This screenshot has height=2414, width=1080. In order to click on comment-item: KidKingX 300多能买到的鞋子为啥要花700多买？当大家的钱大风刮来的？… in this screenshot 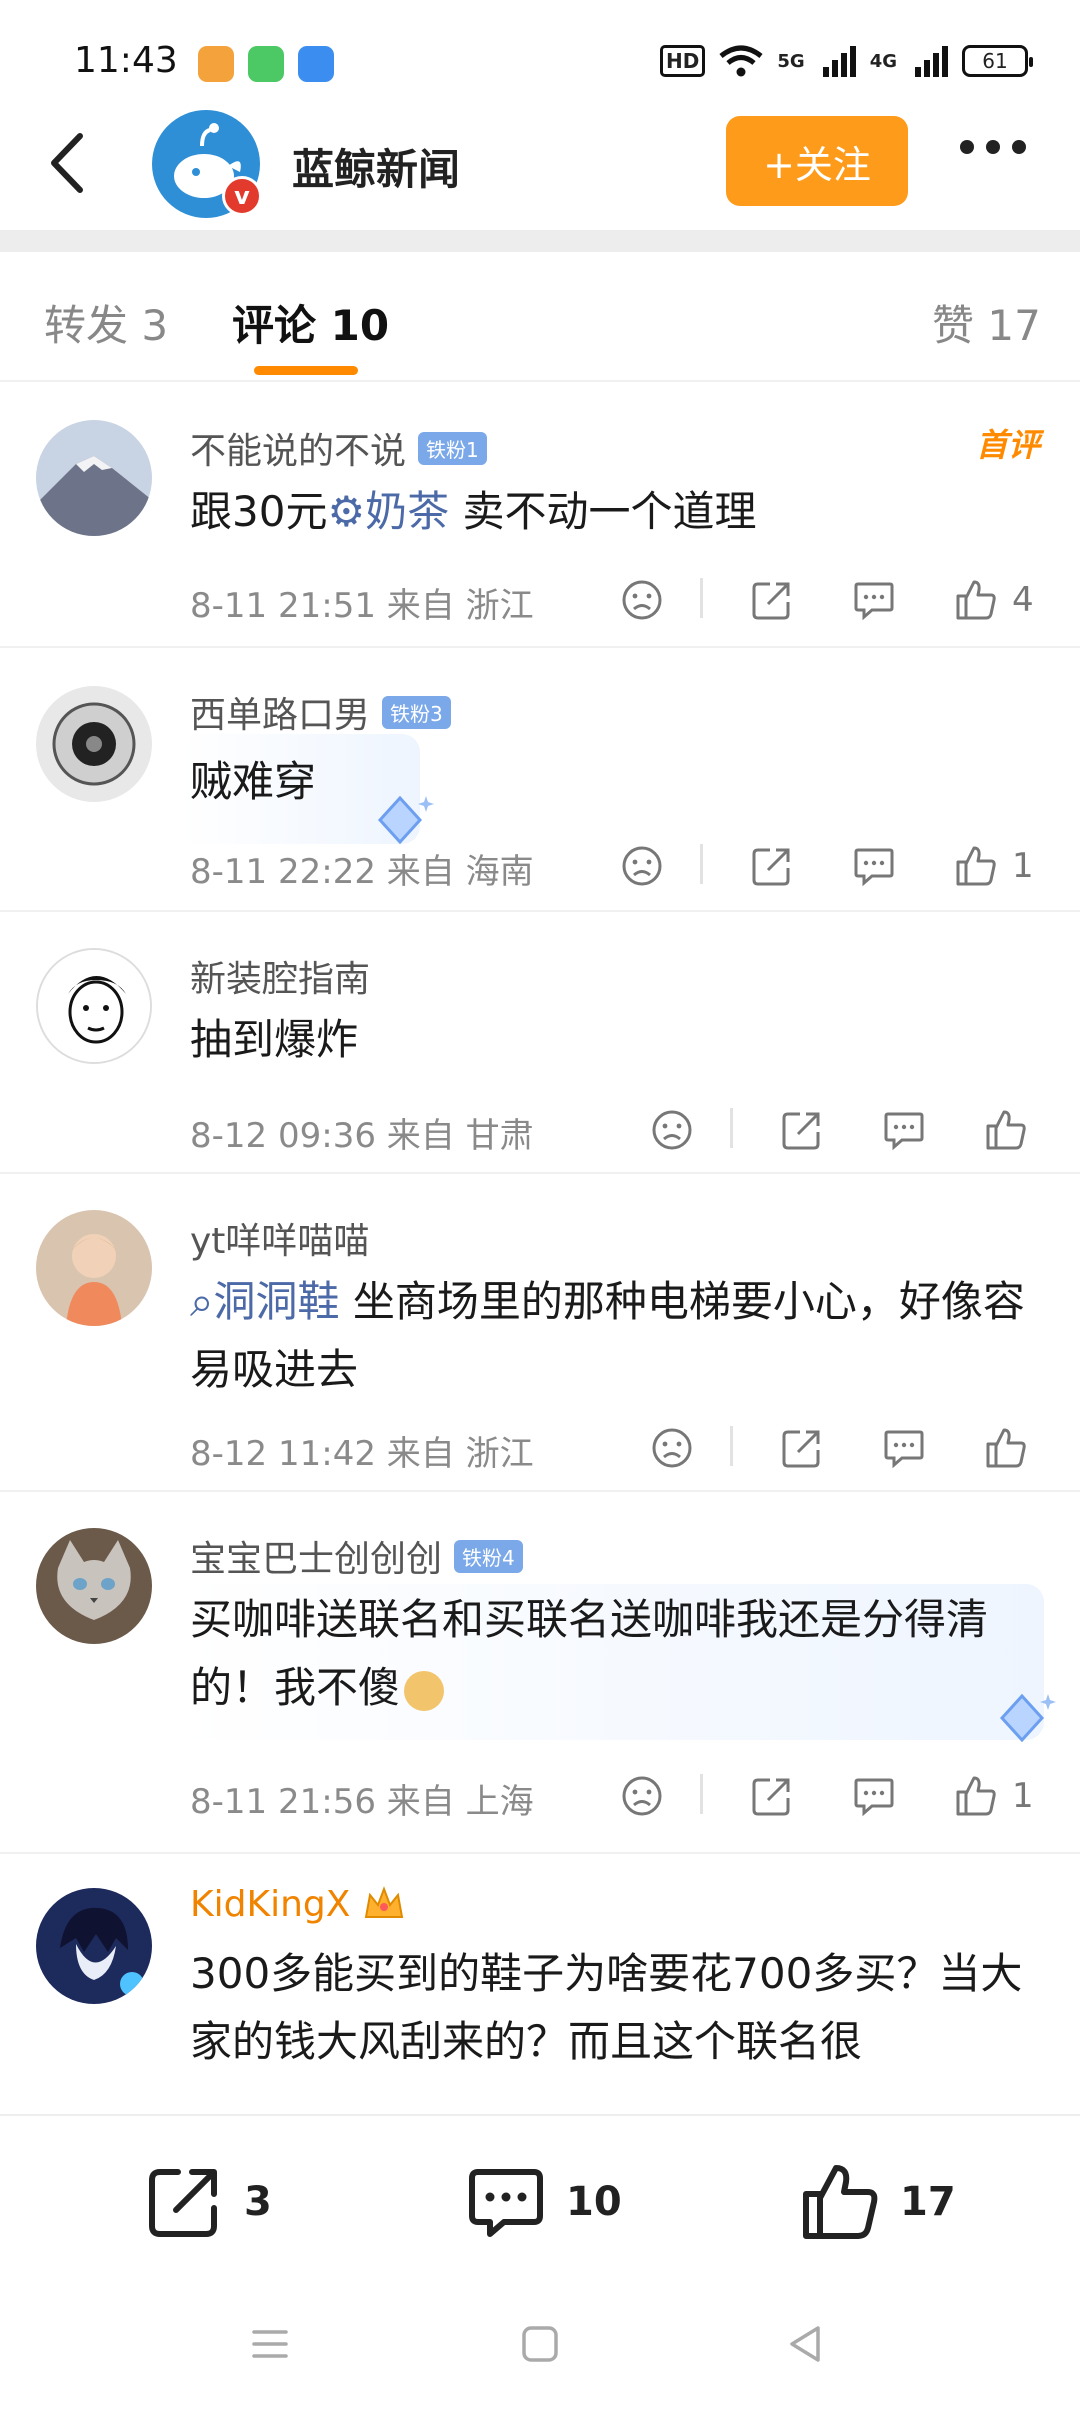, I will do `click(540, 1984)`.